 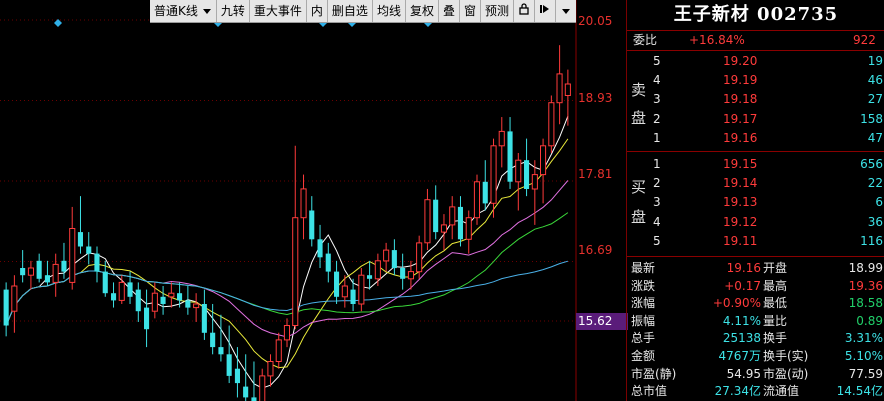 I want to click on sell-price: 19.18, so click(x=740, y=99).